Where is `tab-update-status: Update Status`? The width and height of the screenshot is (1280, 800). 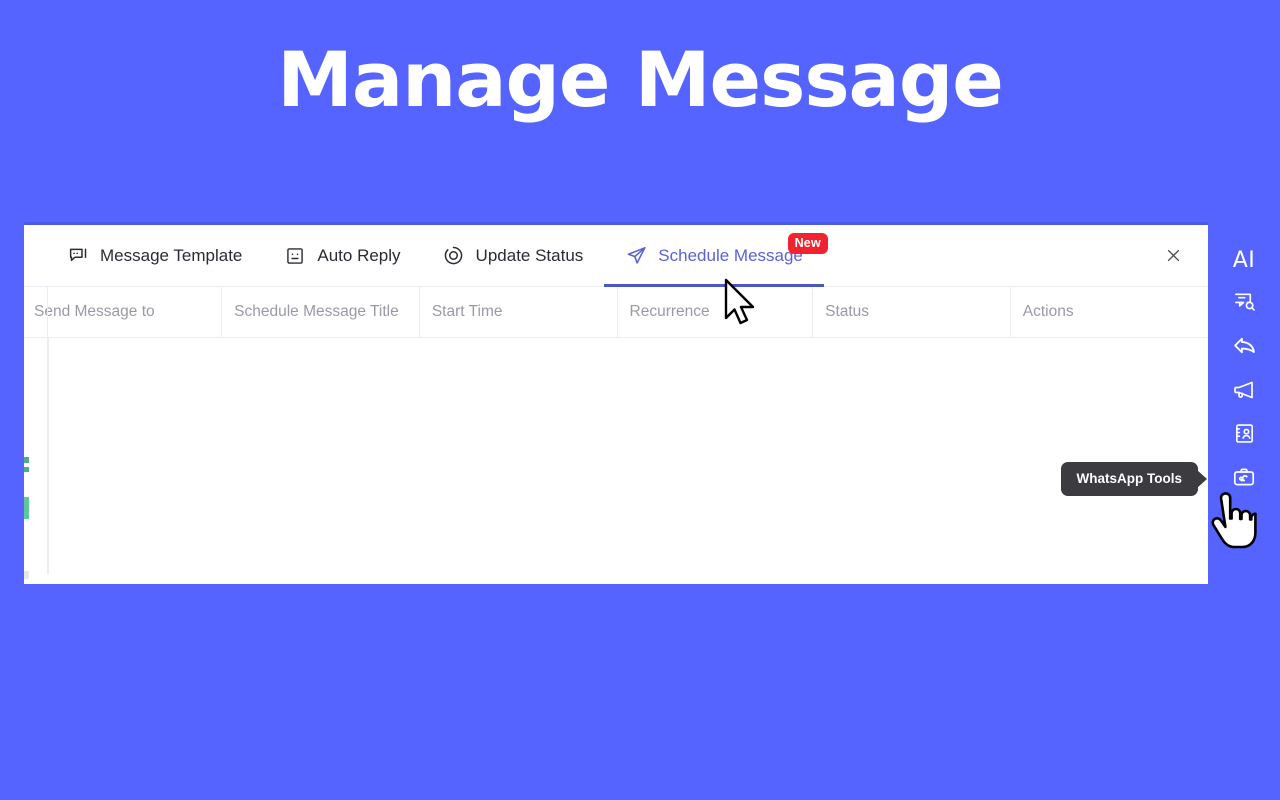 tab-update-status: Update Status is located at coordinates (513, 256).